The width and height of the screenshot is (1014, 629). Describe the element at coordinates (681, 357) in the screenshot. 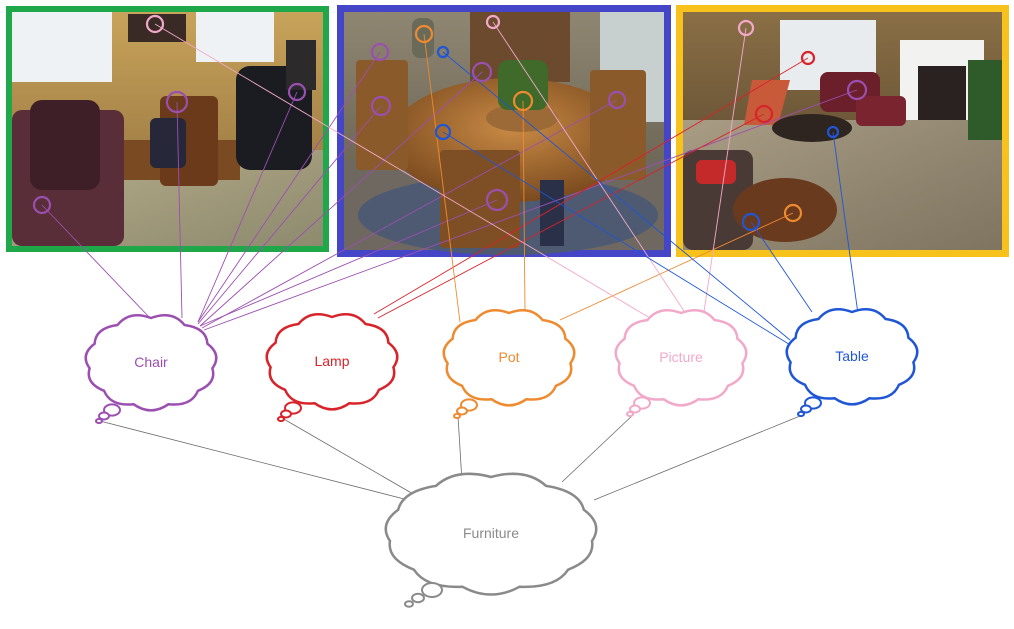

I see `picture-cloud-label: Picture` at that location.